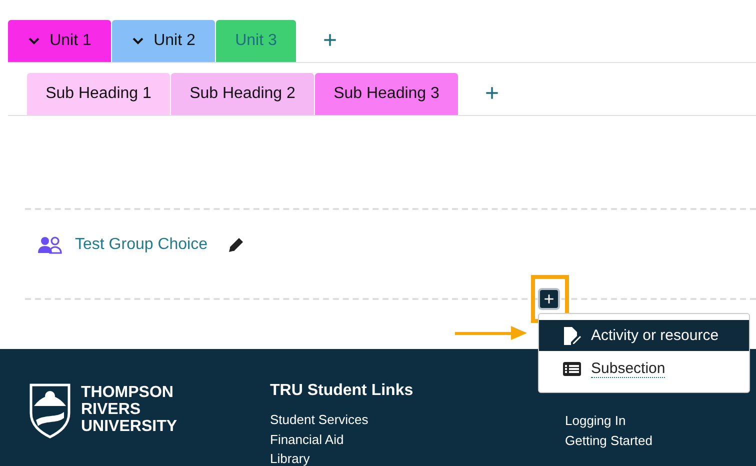 Image resolution: width=756 pixels, height=466 pixels. Describe the element at coordinates (386, 94) in the screenshot. I see `sub-heading-tab: Sub Heading 3` at that location.